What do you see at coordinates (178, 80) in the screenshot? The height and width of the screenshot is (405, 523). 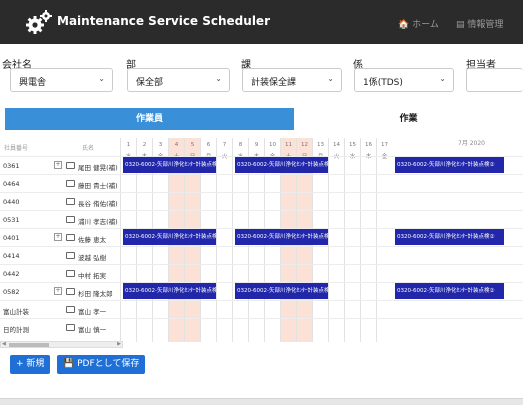 I see `department-select: 保全部 ⌄` at bounding box center [178, 80].